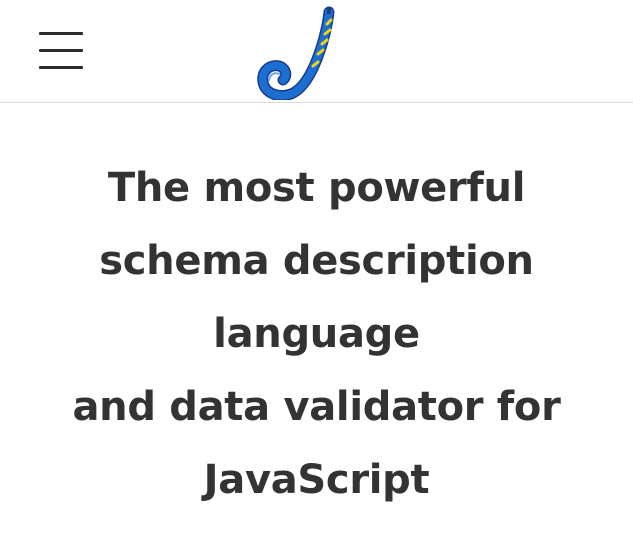  Describe the element at coordinates (61, 33) in the screenshot. I see `hamburger-menu-icon` at that location.